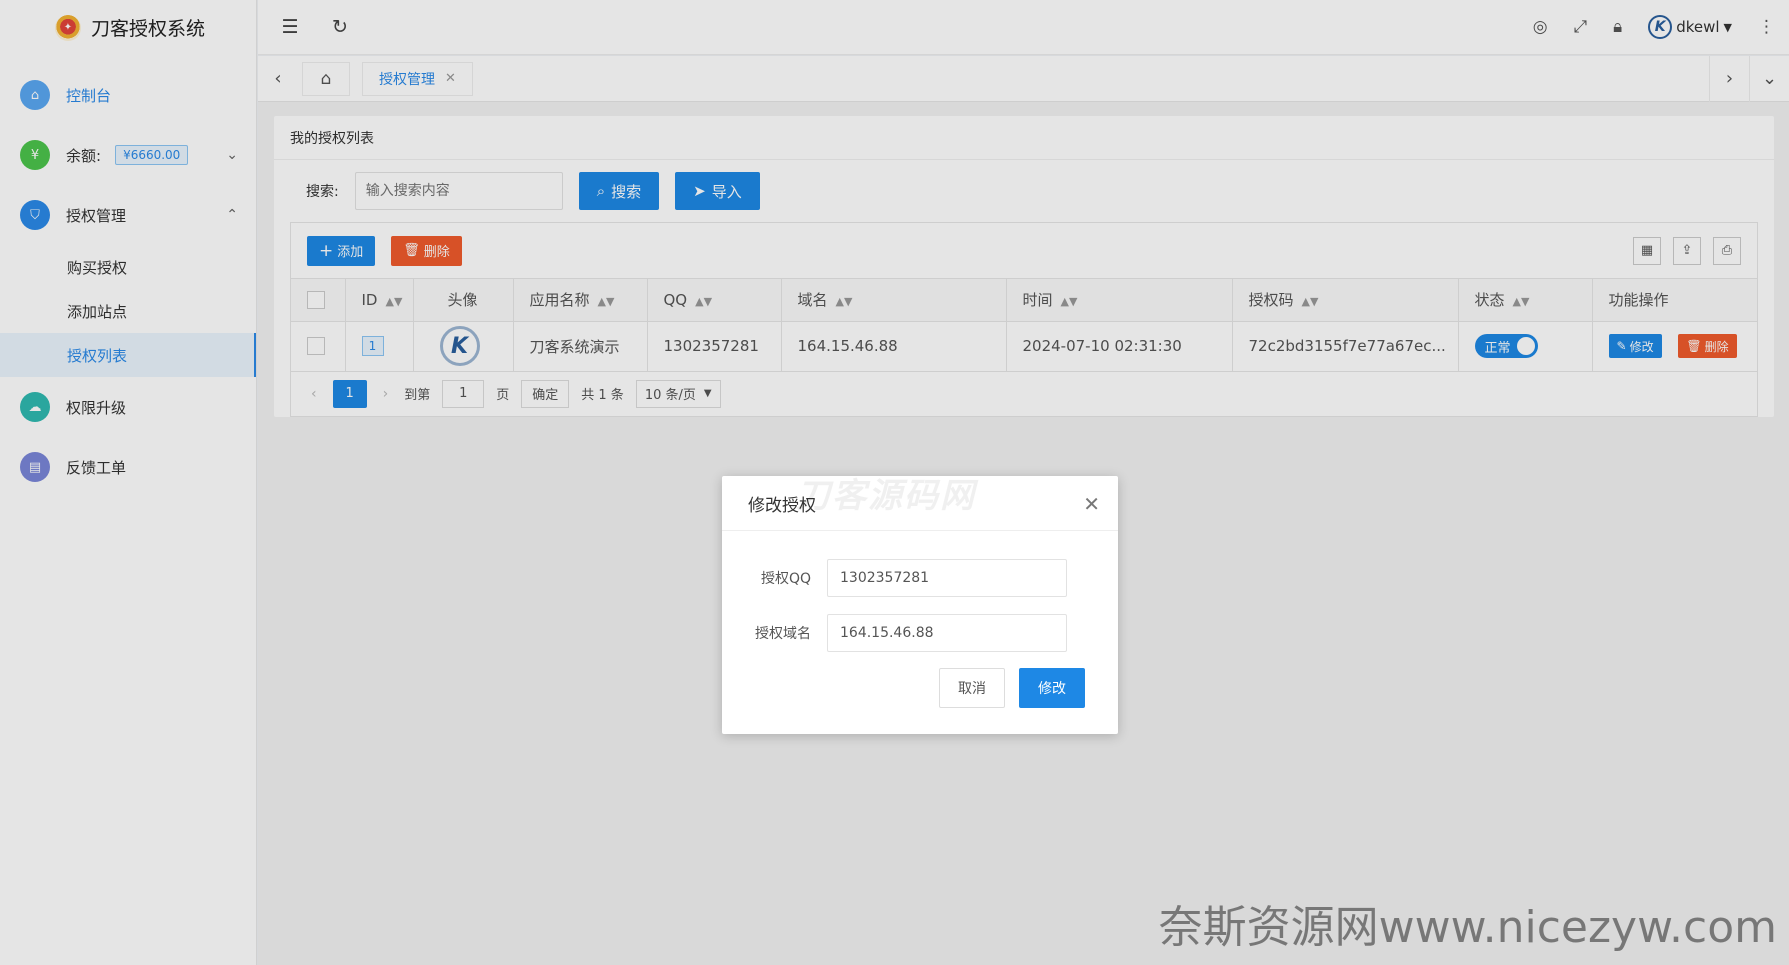  I want to click on qq-label: 授权QQ, so click(785, 579).